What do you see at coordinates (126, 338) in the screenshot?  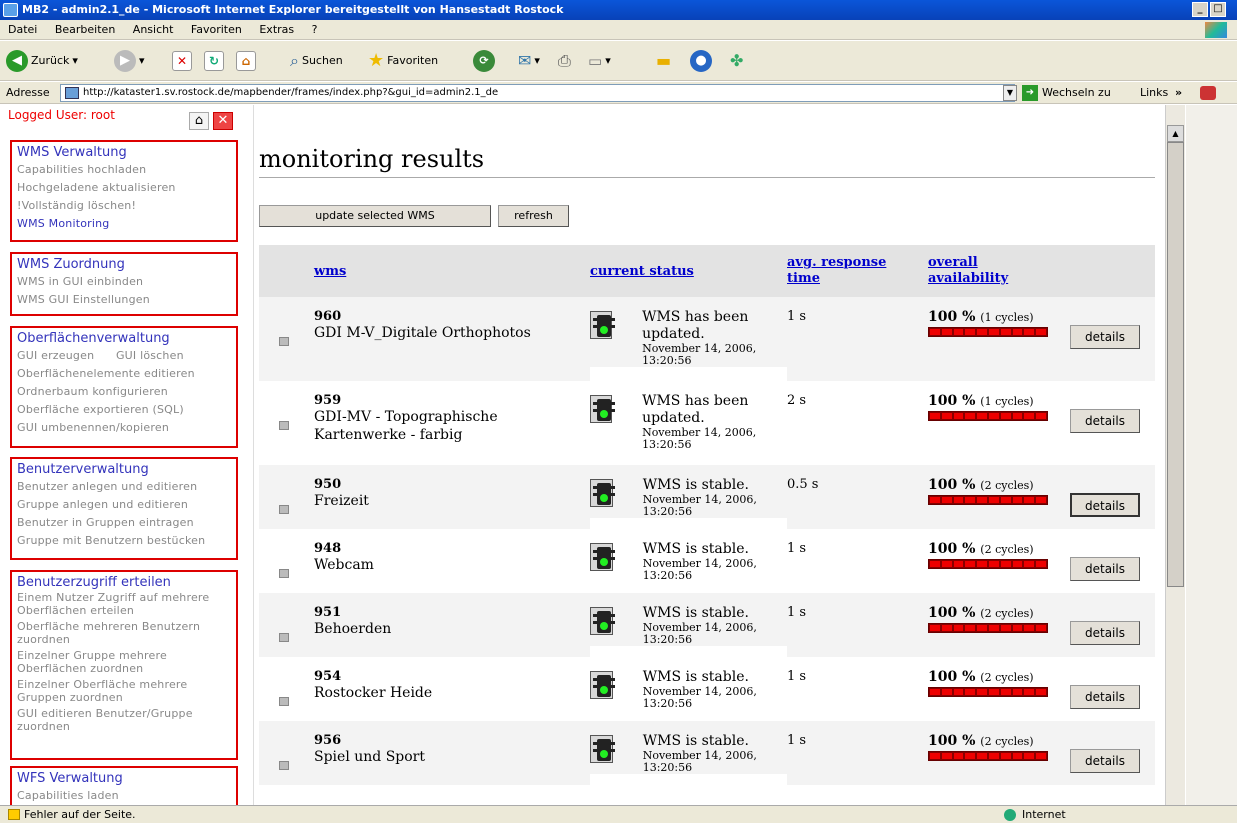 I see `group-title: Oberflächenverwaltung` at bounding box center [126, 338].